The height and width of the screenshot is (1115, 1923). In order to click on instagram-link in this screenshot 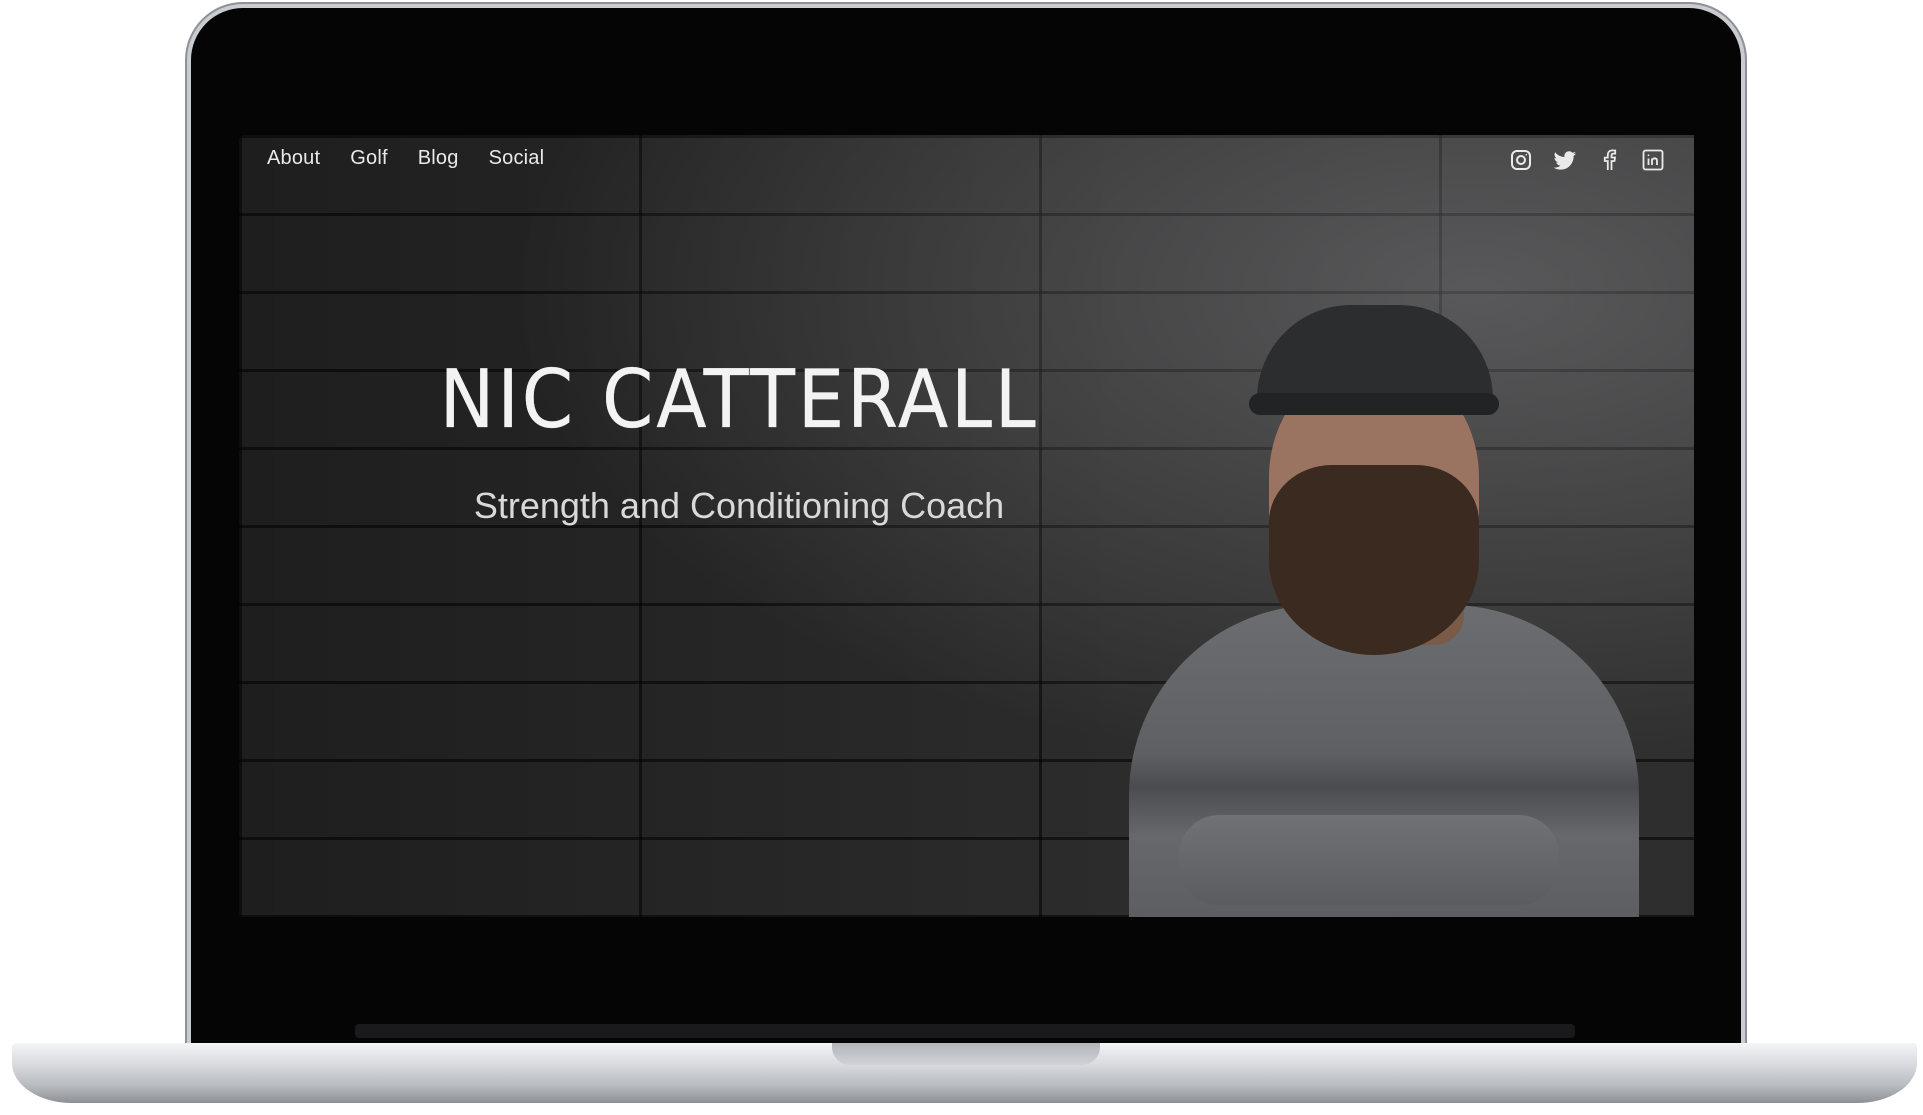, I will do `click(1521, 160)`.